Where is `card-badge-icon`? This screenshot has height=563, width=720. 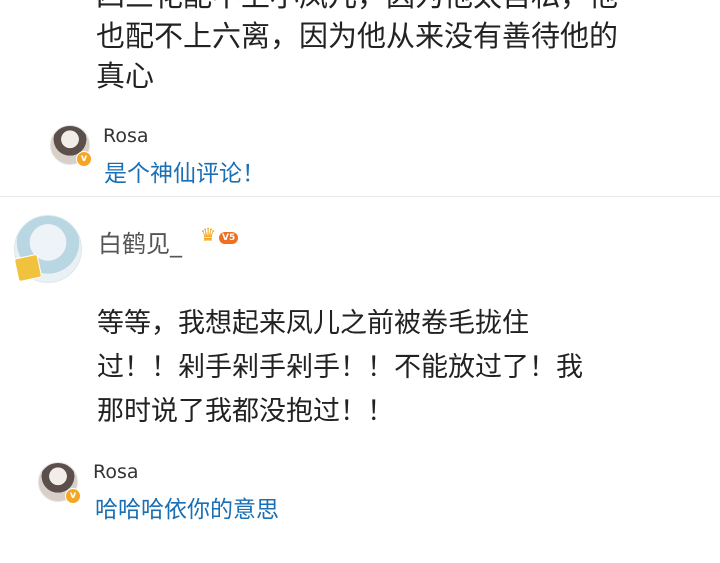
card-badge-icon is located at coordinates (28, 268).